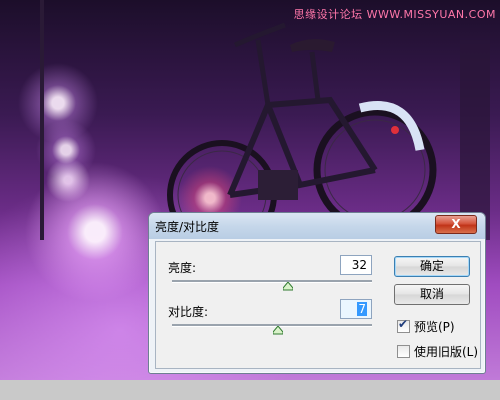 This screenshot has height=400, width=500. What do you see at coordinates (278, 330) in the screenshot?
I see `contrast-slider-thumb` at bounding box center [278, 330].